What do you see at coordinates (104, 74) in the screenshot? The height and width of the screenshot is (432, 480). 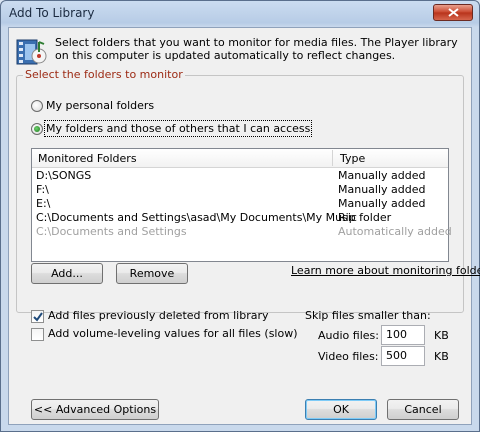 I see `groupbox-title: Select the folders to monitor` at bounding box center [104, 74].